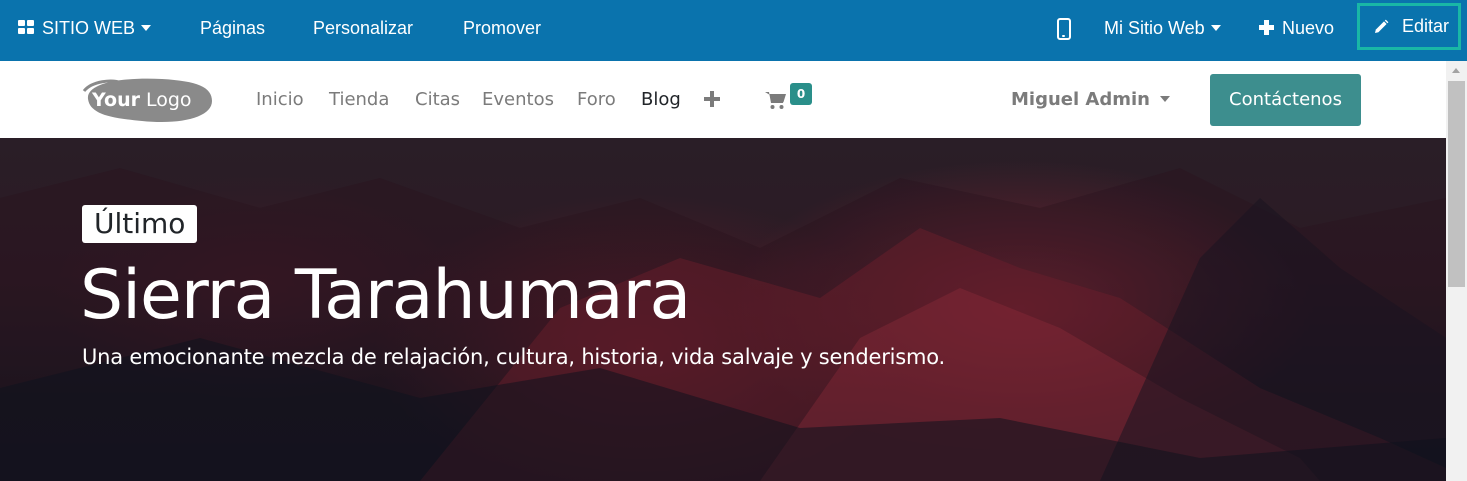 This screenshot has height=481, width=1467. What do you see at coordinates (169, 100) in the screenshot?
I see `logo-word-logo: Logo` at bounding box center [169, 100].